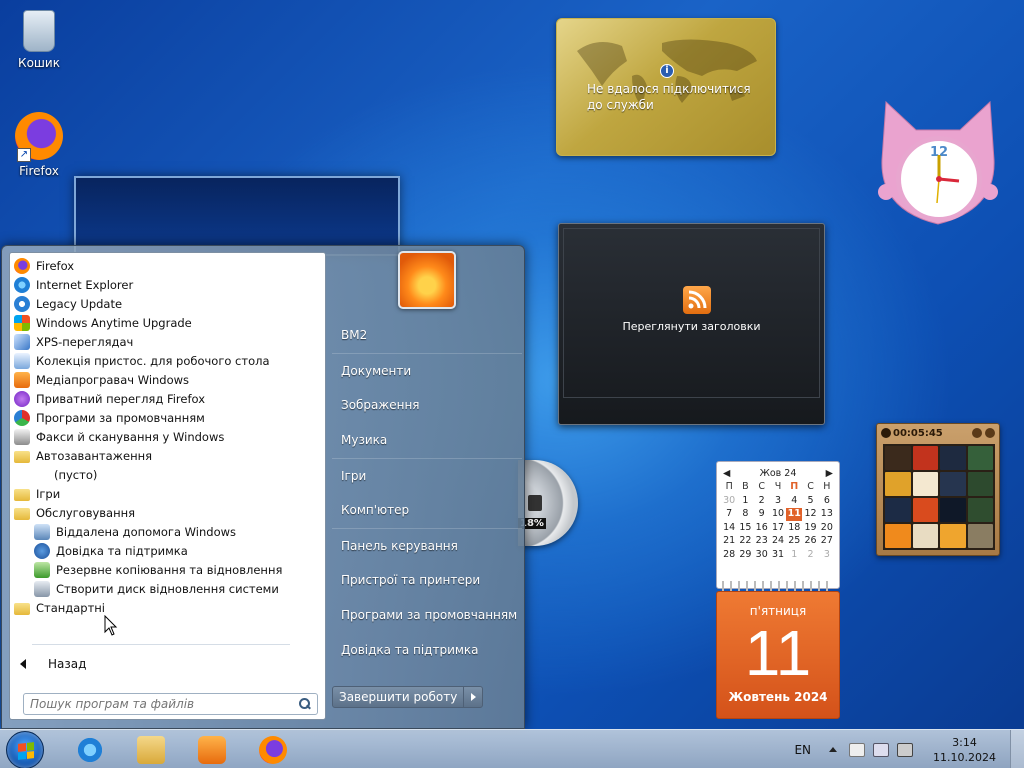  I want to click on calendar-day-cell: 17, so click(778, 528).